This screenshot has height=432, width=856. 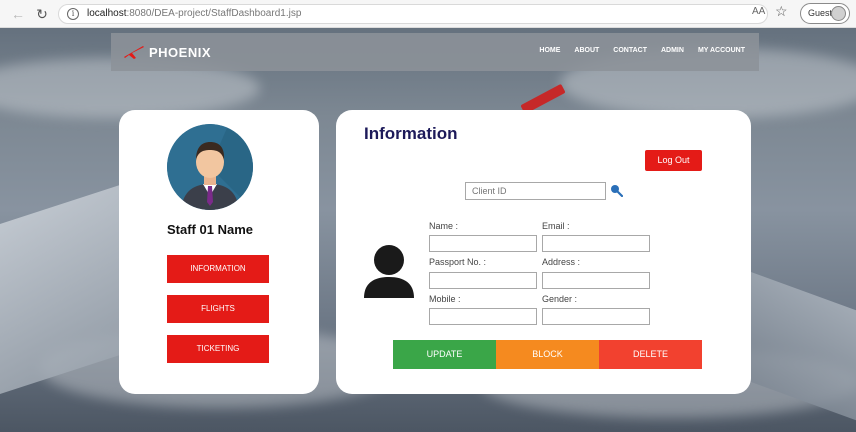 I want to click on staff-name: Staff 01 Name, so click(x=210, y=229).